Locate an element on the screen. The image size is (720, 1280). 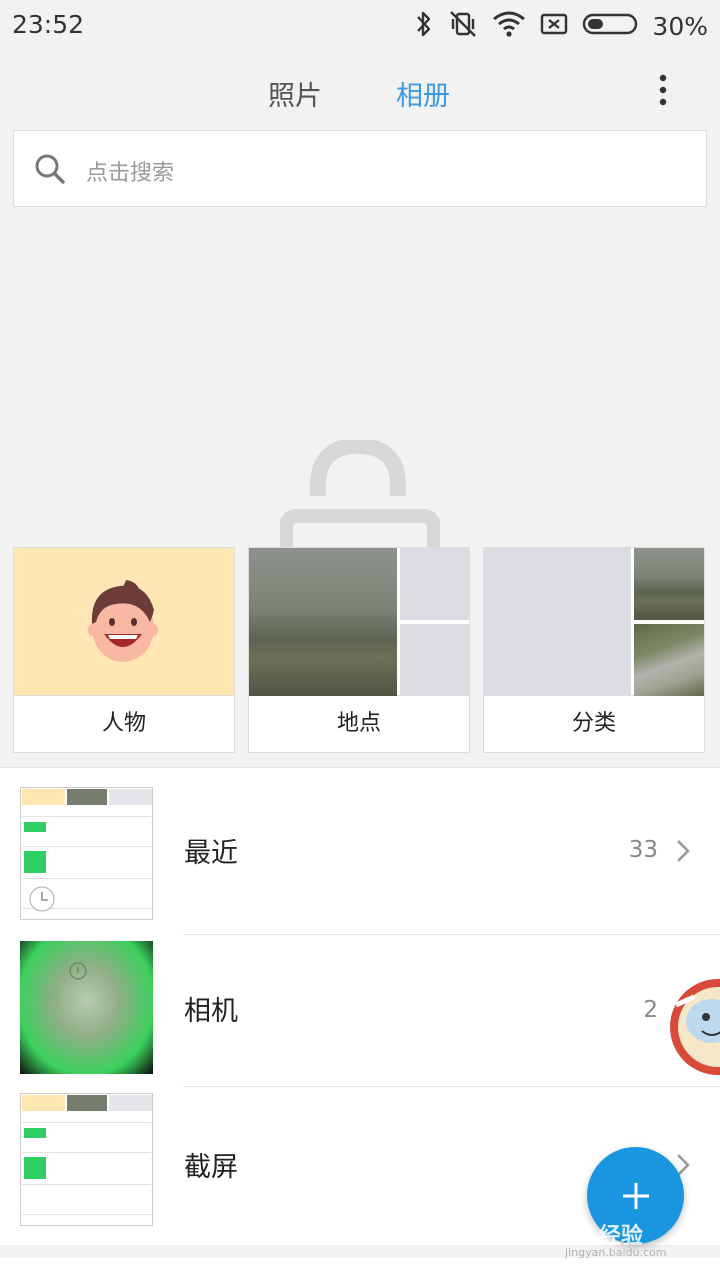
people-thumbnail is located at coordinates (124, 622).